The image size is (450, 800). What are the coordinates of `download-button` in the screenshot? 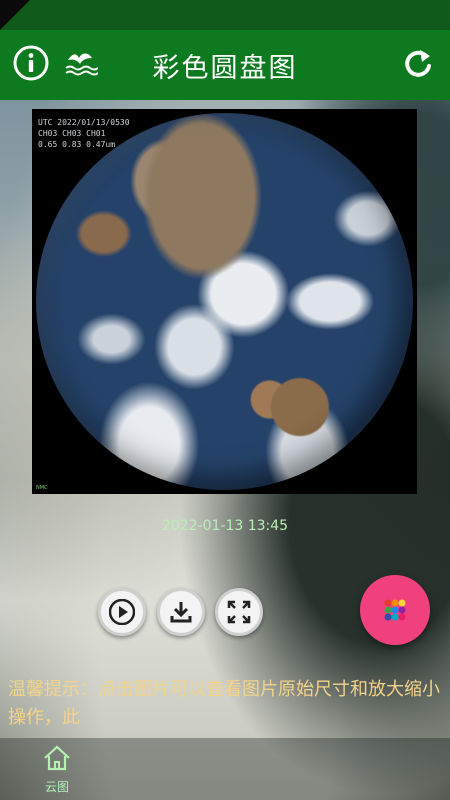 It's located at (181, 612).